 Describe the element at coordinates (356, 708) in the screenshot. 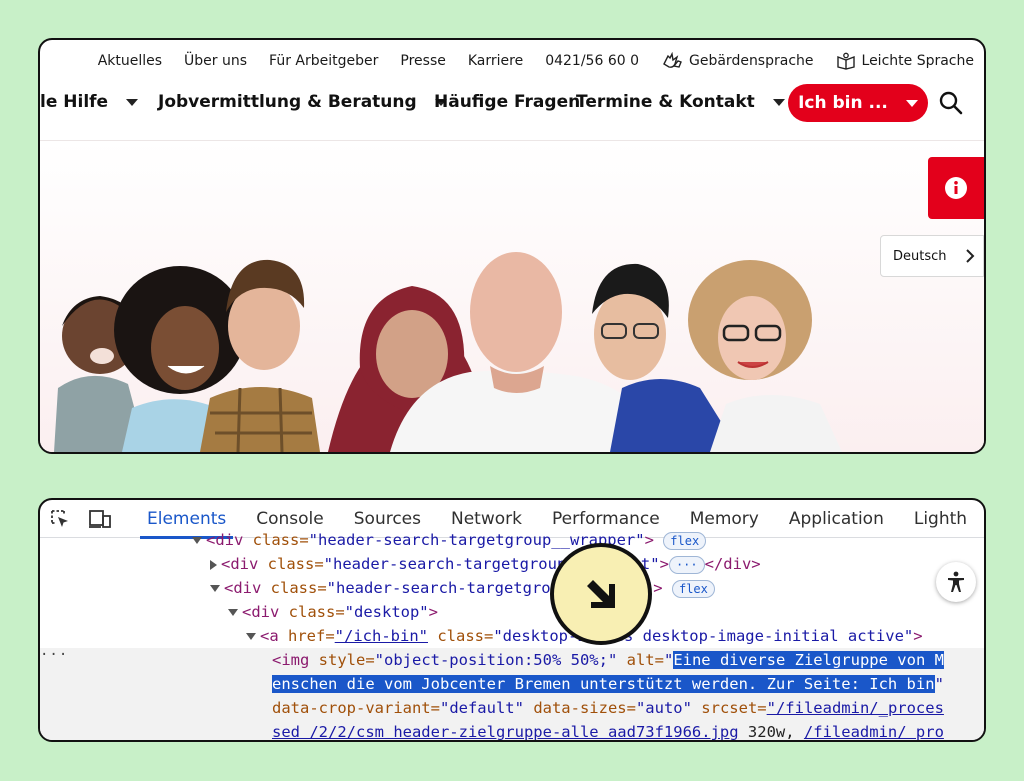

I see `attr-token: data-crop-variant=` at that location.